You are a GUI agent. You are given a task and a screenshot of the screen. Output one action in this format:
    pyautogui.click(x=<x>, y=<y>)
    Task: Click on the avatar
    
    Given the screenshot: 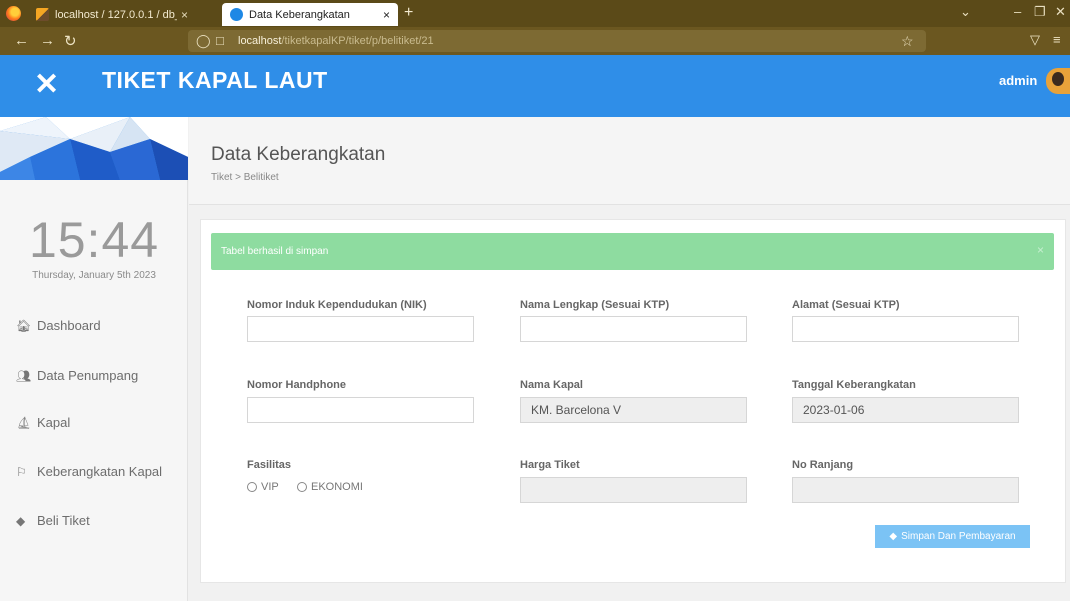 What is the action you would take?
    pyautogui.click(x=1058, y=81)
    